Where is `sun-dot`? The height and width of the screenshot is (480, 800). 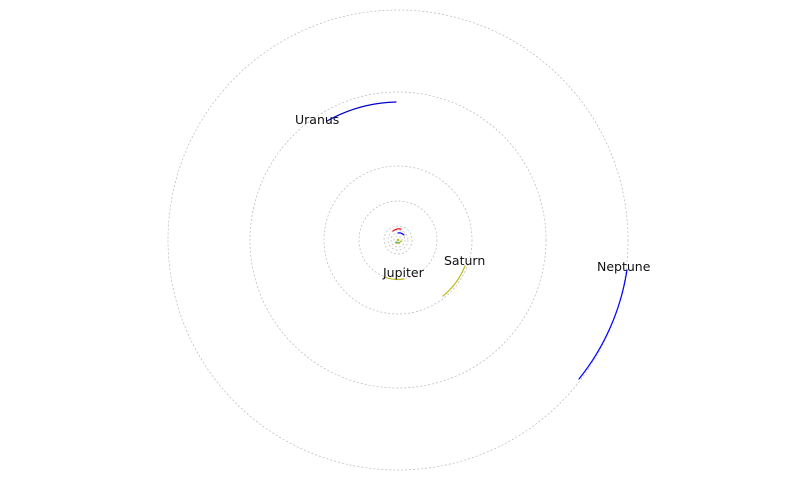
sun-dot is located at coordinates (398, 240).